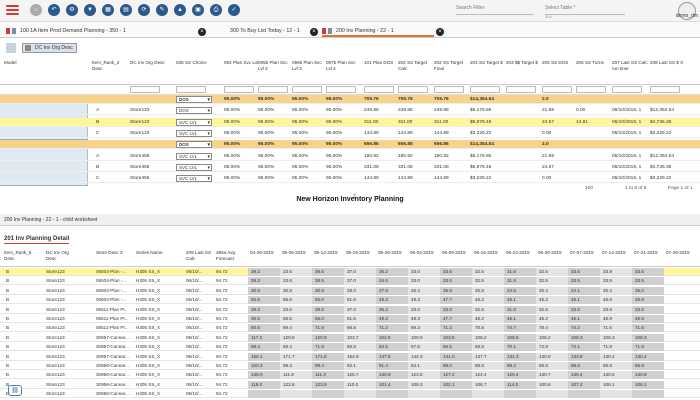 This screenshot has height=400, width=700. I want to click on column-header: 095b Plan Svc Lvl 2, so click(276, 65).